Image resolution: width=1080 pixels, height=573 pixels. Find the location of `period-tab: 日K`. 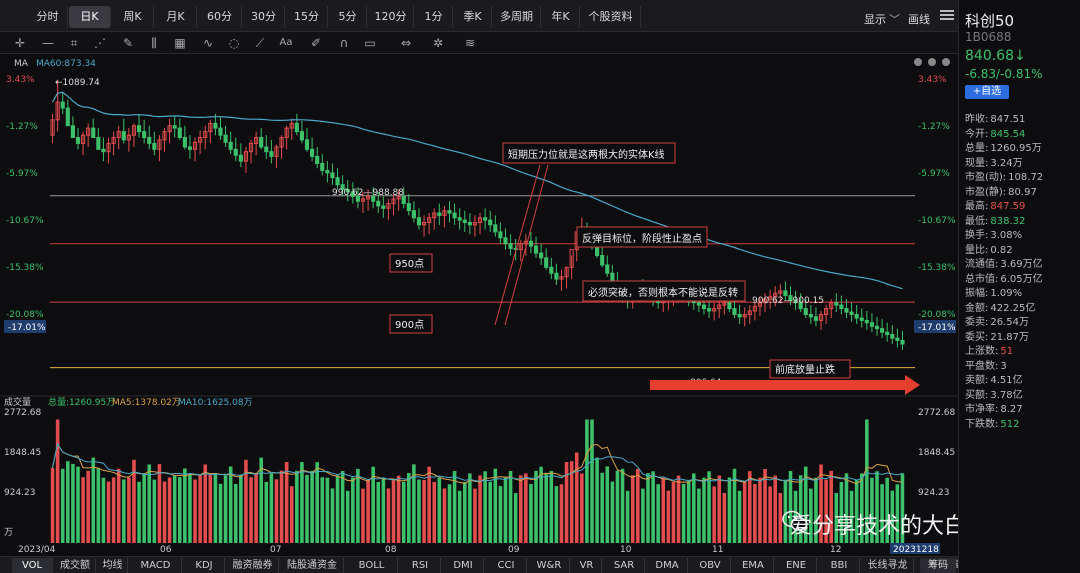

period-tab: 日K is located at coordinates (90, 17).